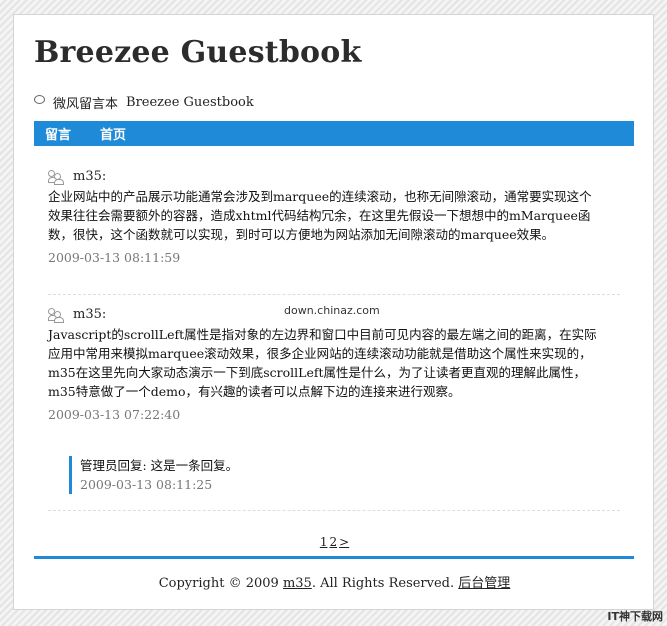 Image resolution: width=667 pixels, height=626 pixels. What do you see at coordinates (159, 465) in the screenshot?
I see `reply-text: 管理员回复: 这是一条回复。` at bounding box center [159, 465].